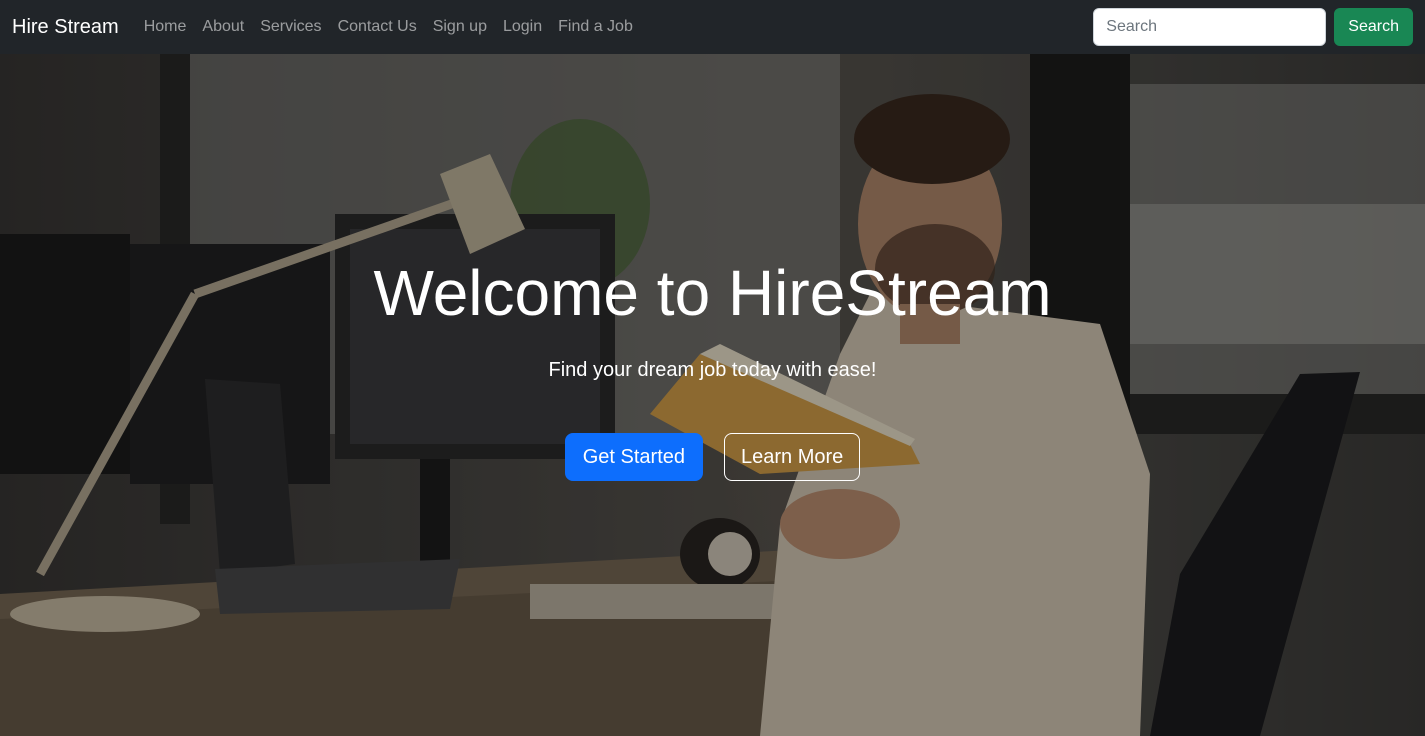  I want to click on brand-logo: Hire Stream, so click(65, 27).